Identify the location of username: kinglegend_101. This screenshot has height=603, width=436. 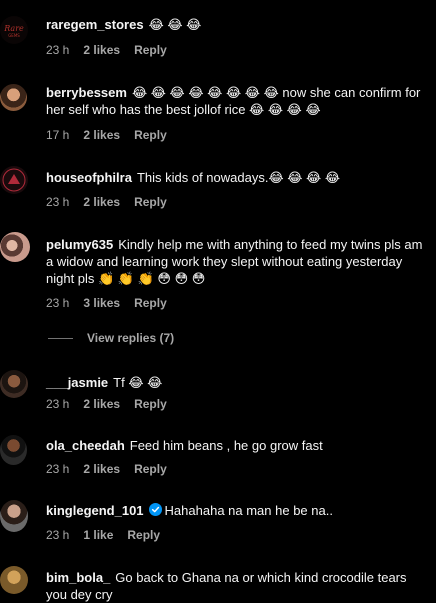
(95, 510).